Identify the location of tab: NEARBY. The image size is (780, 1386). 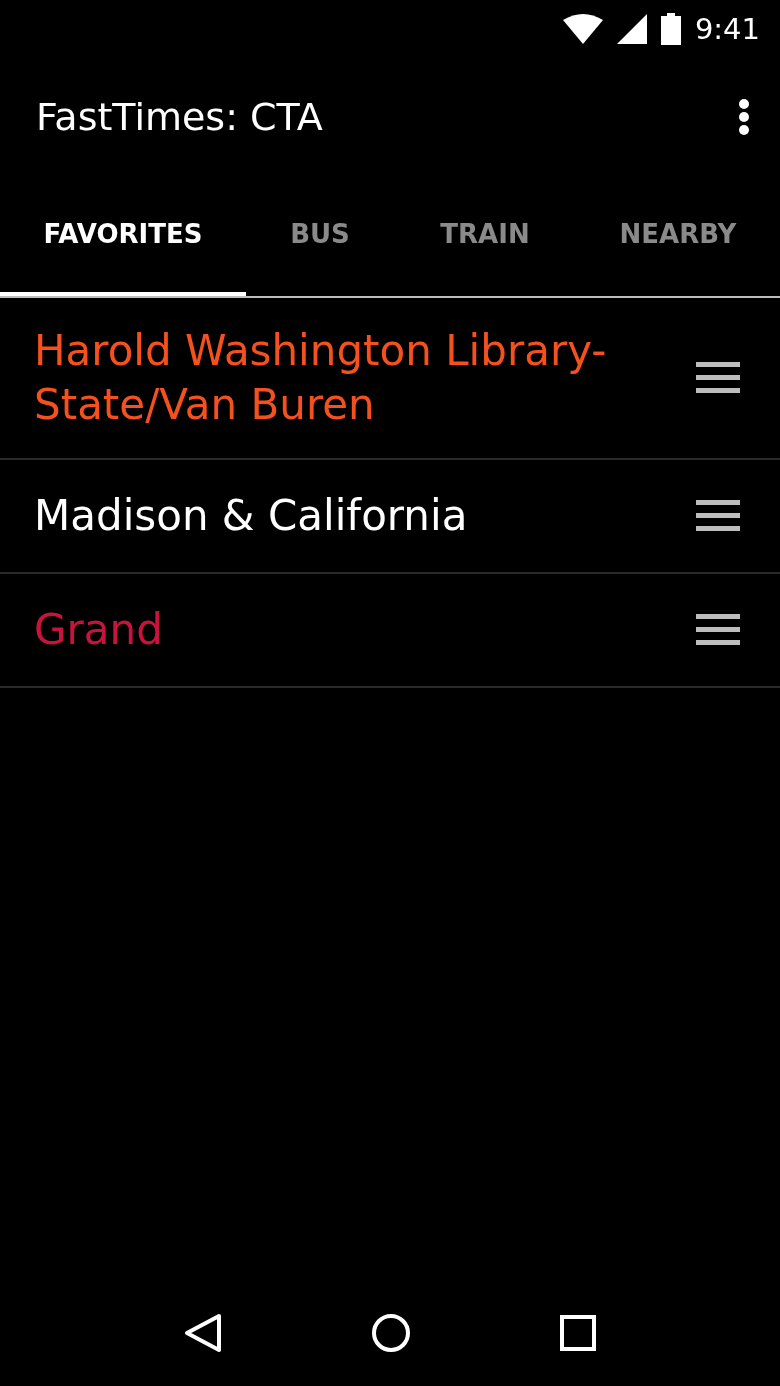
(678, 236).